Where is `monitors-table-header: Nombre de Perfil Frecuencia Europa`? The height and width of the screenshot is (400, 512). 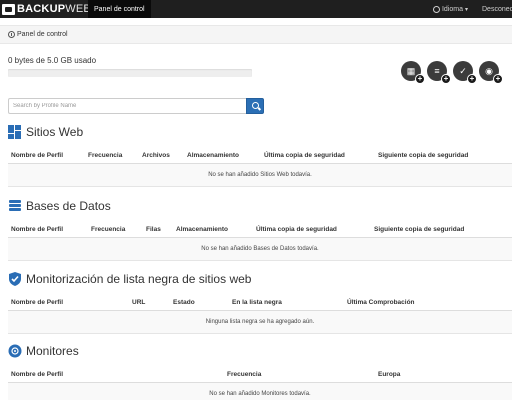 monitors-table-header: Nombre de Perfil Frecuencia Europa is located at coordinates (260, 375).